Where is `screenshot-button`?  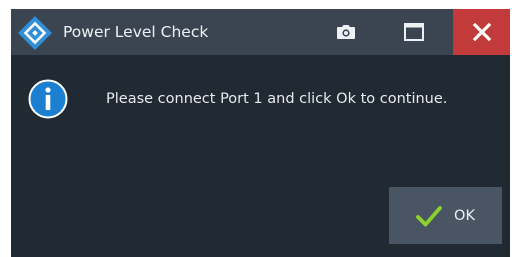 screenshot-button is located at coordinates (346, 32).